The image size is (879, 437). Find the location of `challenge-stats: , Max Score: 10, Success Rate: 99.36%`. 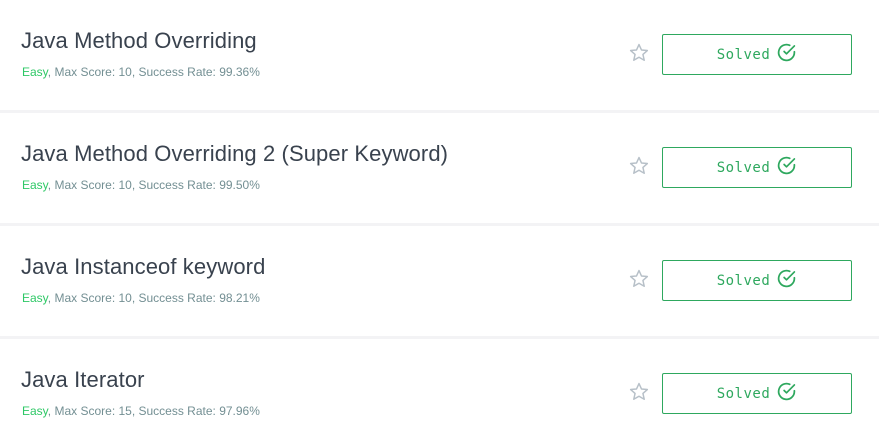

challenge-stats: , Max Score: 10, Success Rate: 99.36% is located at coordinates (153, 72).